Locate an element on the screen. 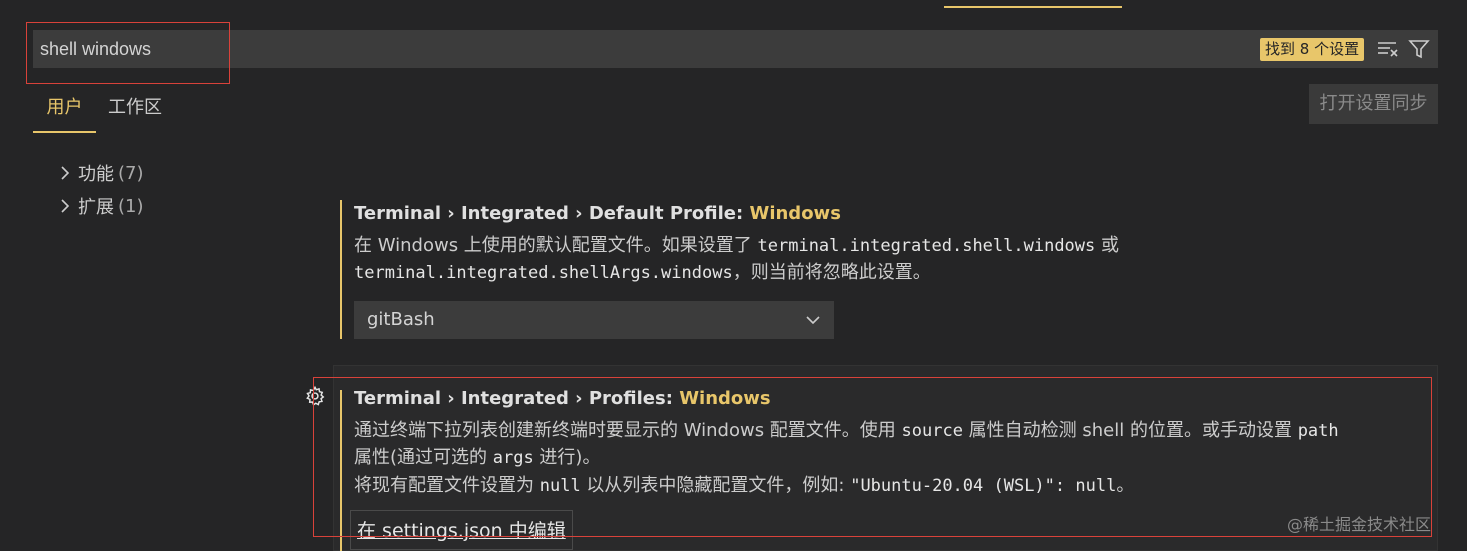  desc-text: 或 is located at coordinates (1107, 245).